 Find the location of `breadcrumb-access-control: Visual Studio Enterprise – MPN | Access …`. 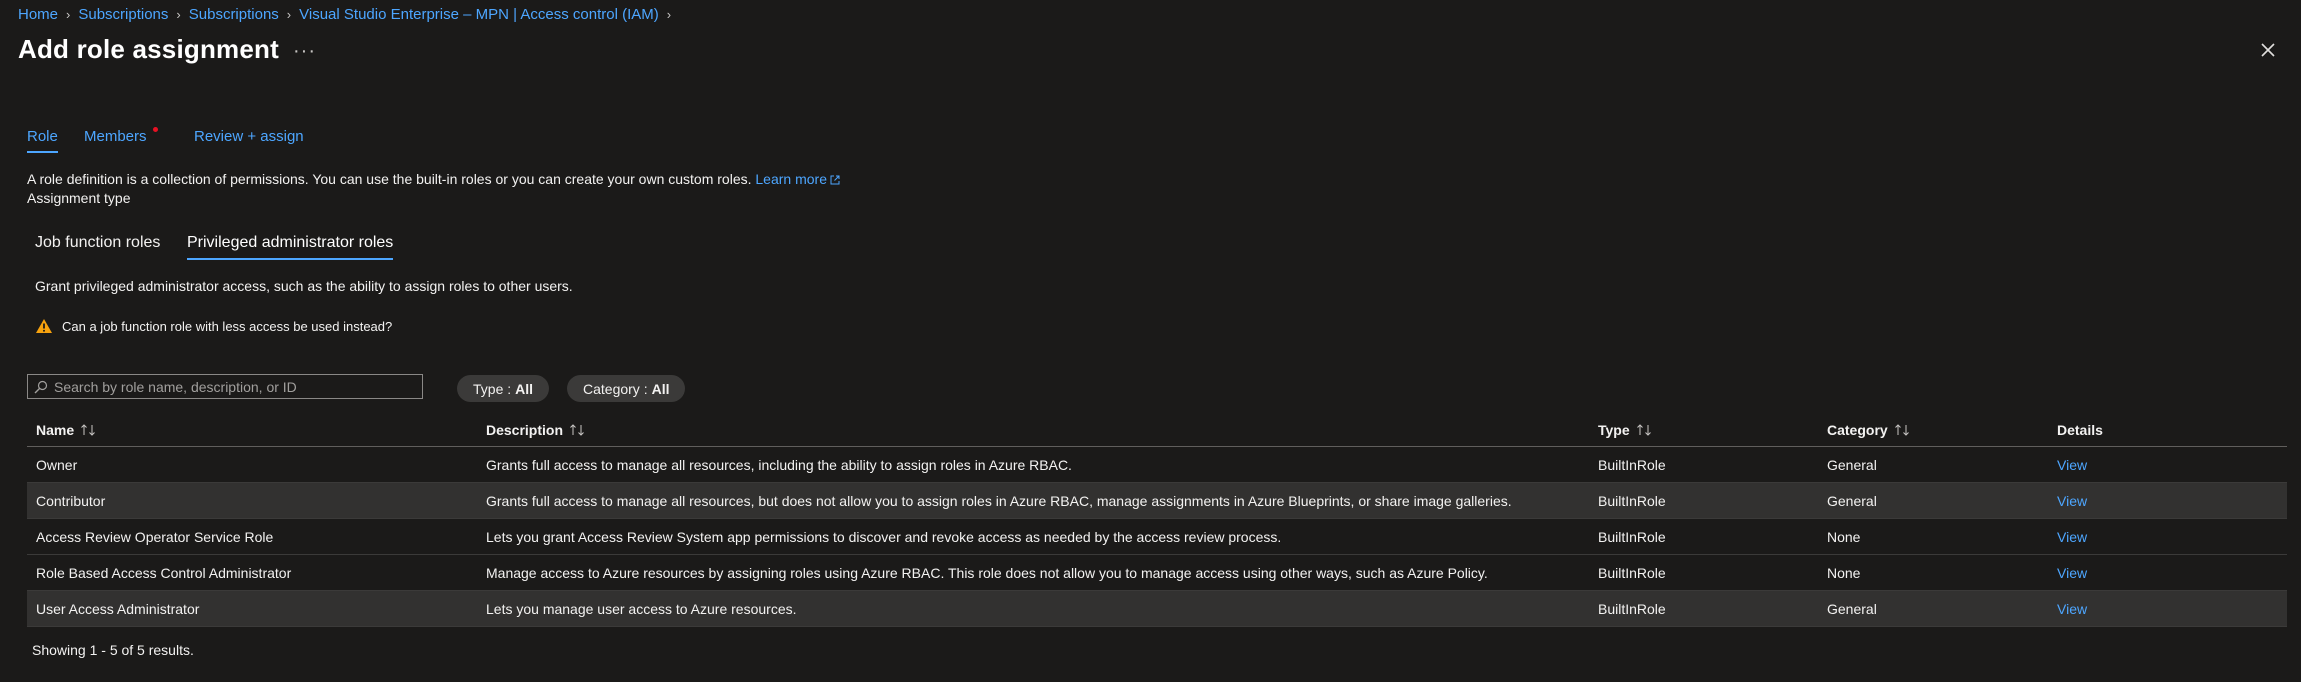

breadcrumb-access-control: Visual Studio Enterprise – MPN | Access … is located at coordinates (479, 14).